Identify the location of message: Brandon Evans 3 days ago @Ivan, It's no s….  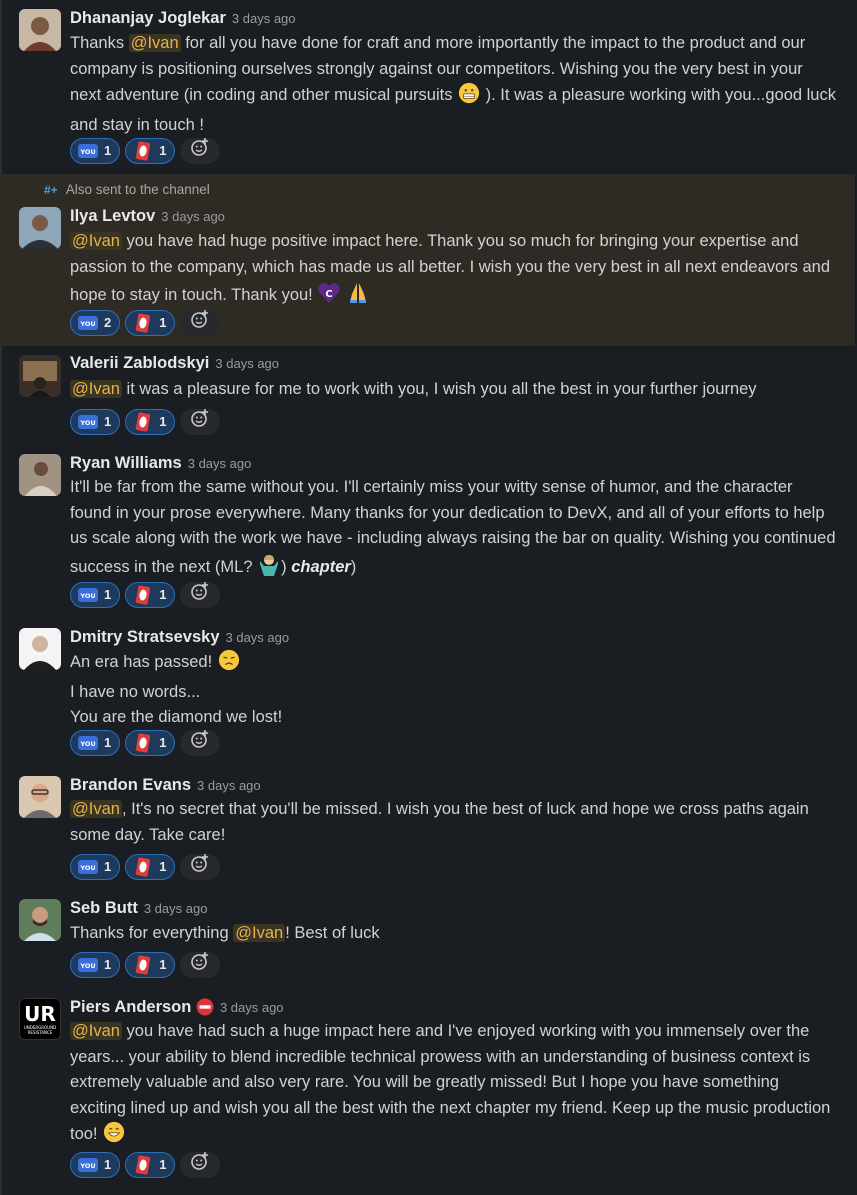
(427, 831).